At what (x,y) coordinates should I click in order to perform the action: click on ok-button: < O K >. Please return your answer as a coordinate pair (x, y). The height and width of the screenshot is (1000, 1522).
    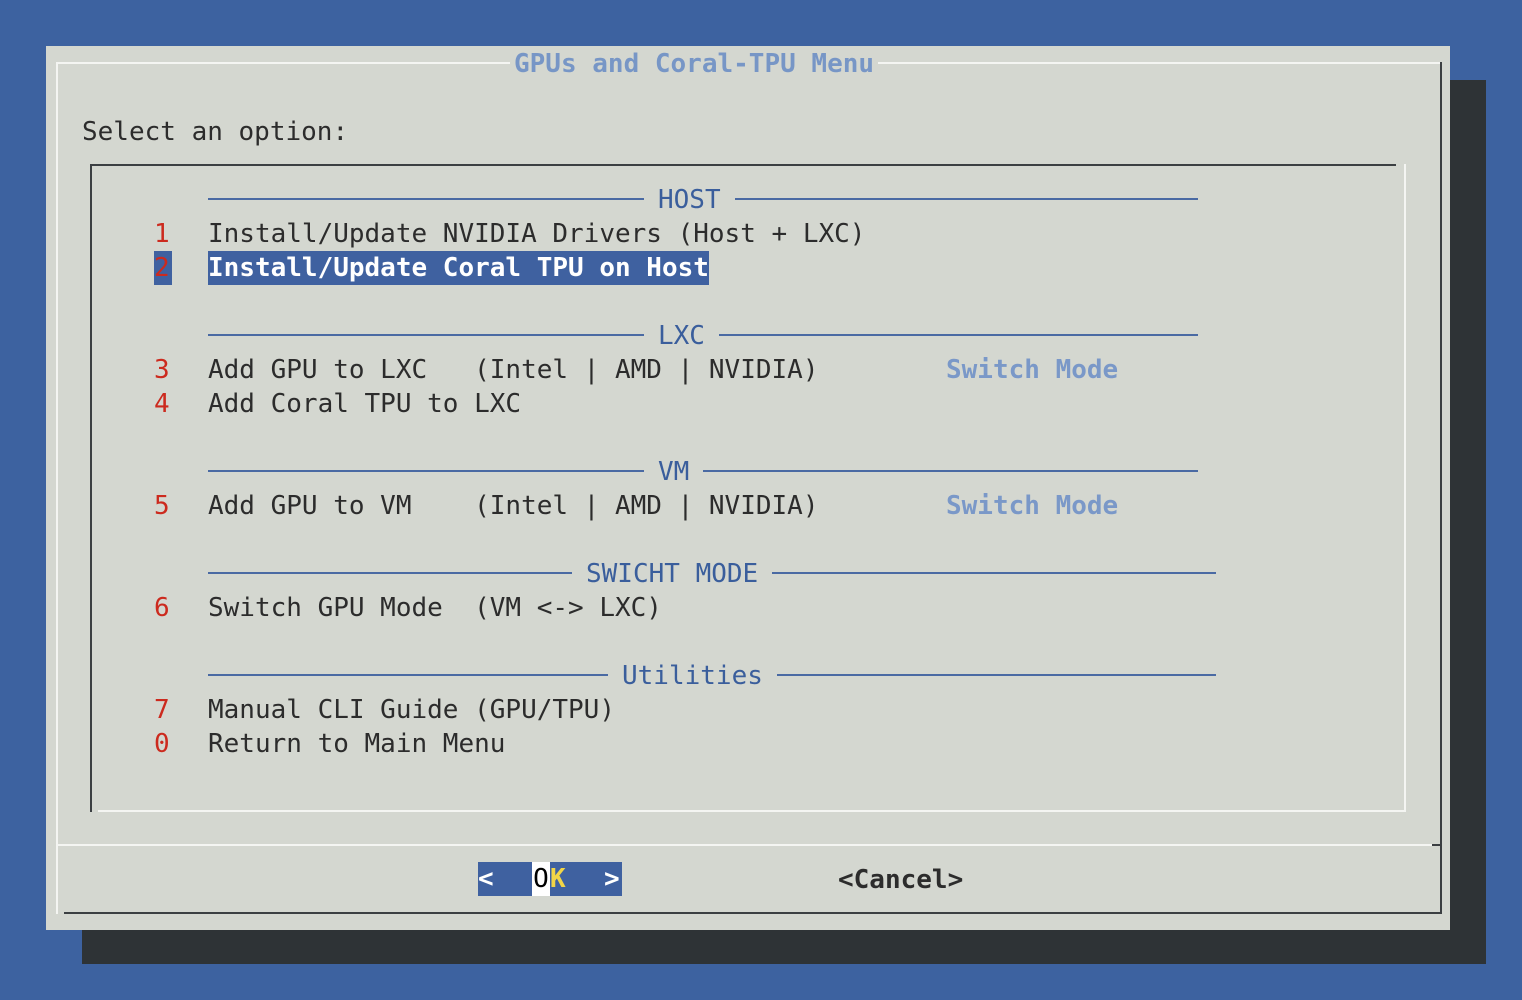
    Looking at the image, I should click on (550, 879).